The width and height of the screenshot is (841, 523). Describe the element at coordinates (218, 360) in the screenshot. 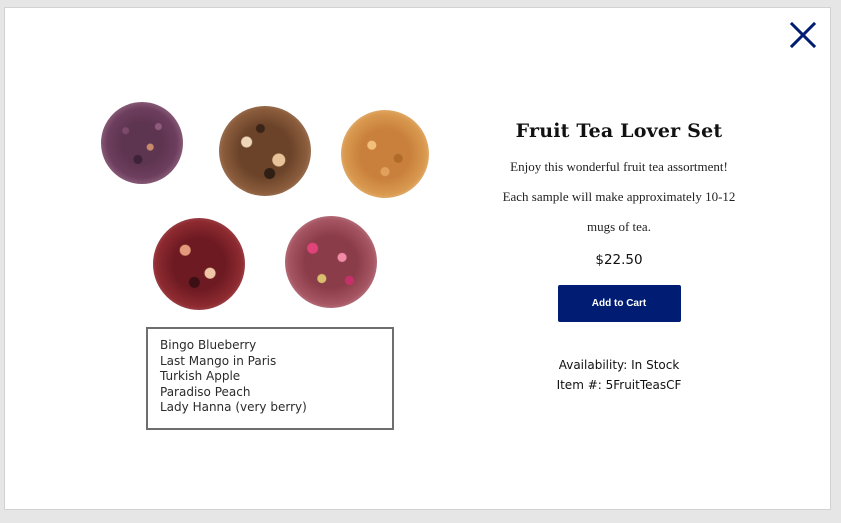

I see `flavor-item: Last Mango in Paris` at that location.